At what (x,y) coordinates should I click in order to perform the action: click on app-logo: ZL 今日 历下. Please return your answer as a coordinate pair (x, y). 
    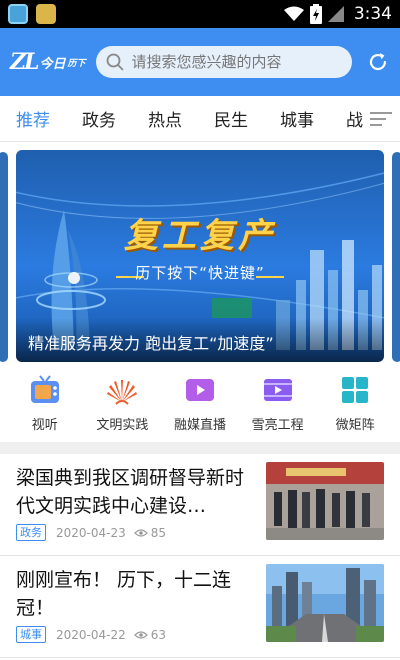
    Looking at the image, I should click on (51, 62).